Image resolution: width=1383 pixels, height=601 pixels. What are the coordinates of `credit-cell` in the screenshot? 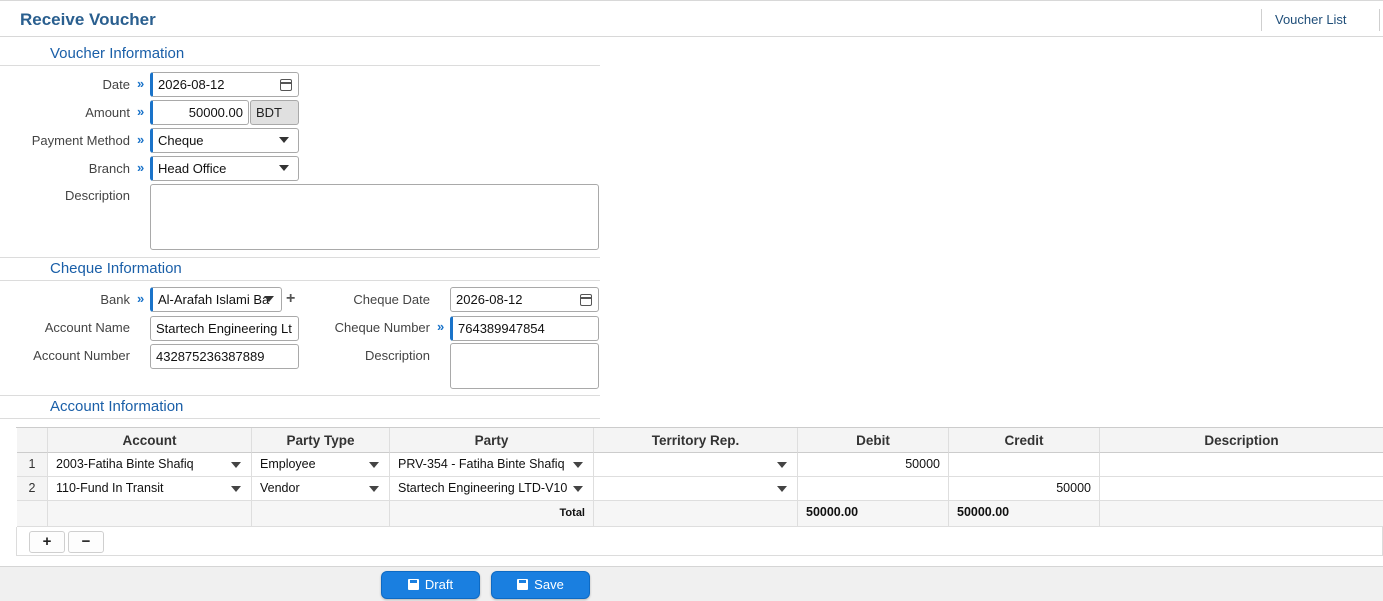 It's located at (1024, 465).